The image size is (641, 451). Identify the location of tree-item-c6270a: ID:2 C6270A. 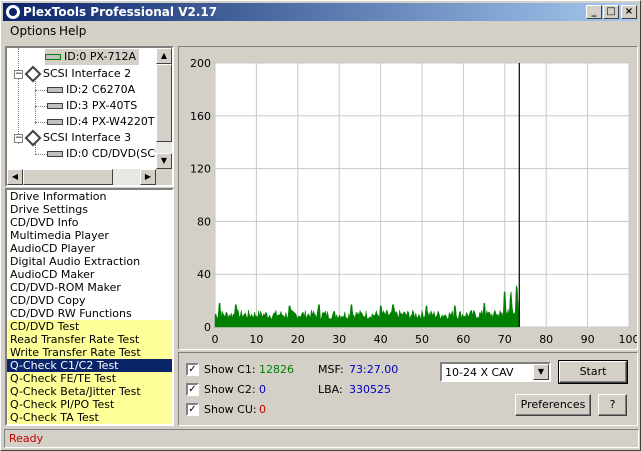
(91, 90).